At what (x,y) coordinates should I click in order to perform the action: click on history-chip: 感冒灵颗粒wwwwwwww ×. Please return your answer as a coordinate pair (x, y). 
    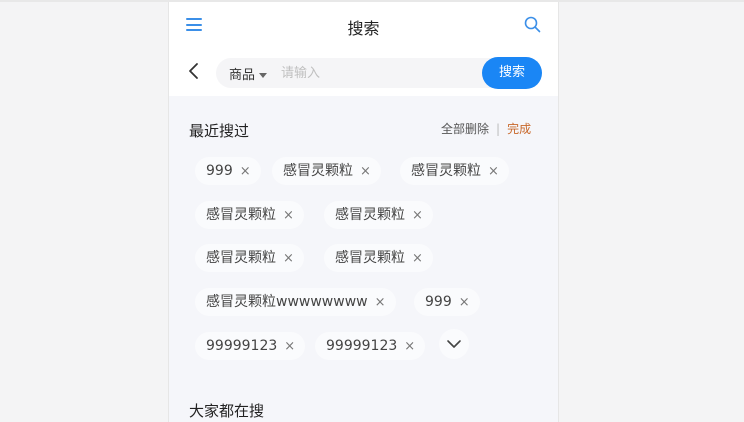
    Looking at the image, I should click on (295, 302).